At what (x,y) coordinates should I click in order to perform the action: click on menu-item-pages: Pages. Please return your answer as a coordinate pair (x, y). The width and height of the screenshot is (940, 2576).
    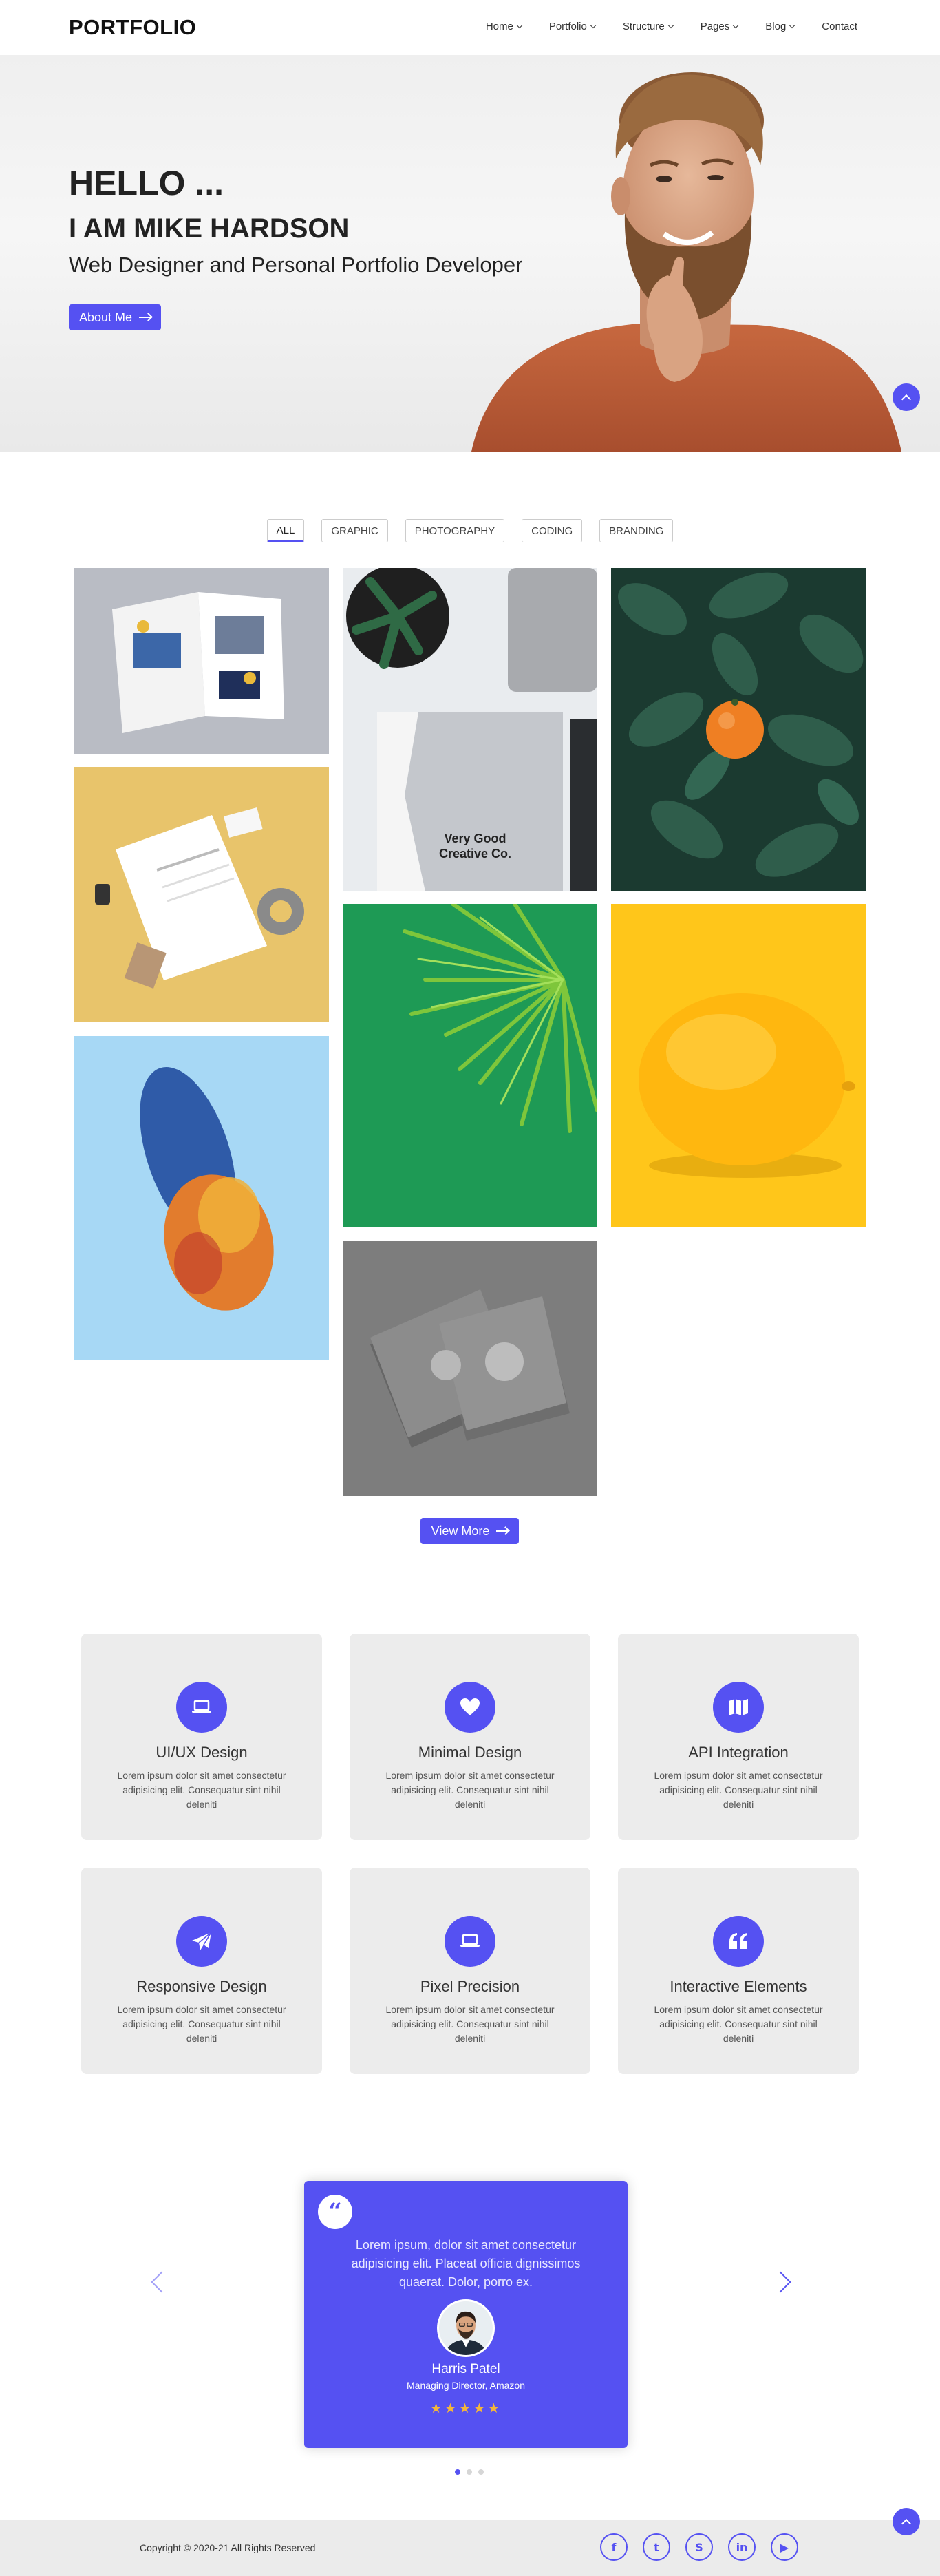
    Looking at the image, I should click on (720, 27).